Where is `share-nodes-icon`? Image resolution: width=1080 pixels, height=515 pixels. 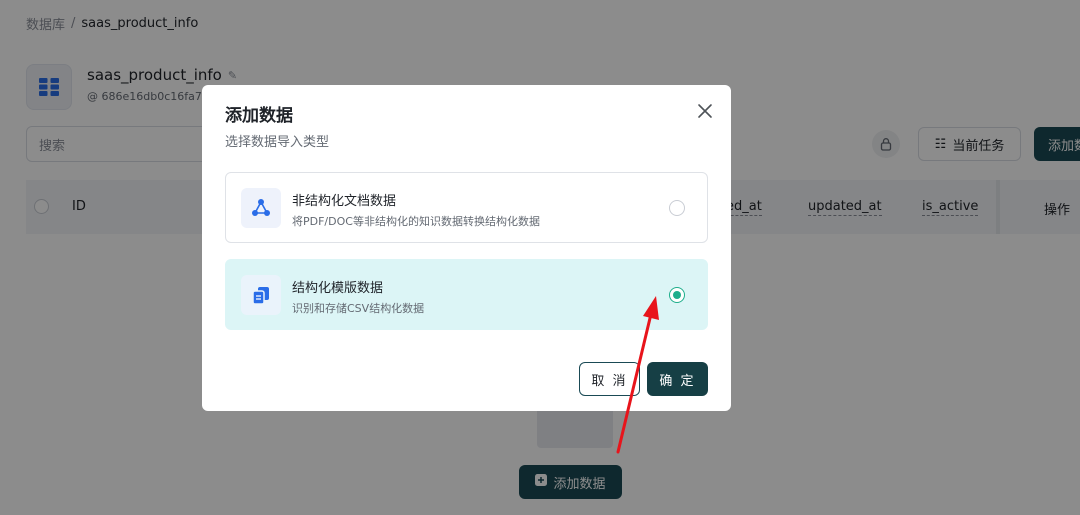 share-nodes-icon is located at coordinates (261, 208).